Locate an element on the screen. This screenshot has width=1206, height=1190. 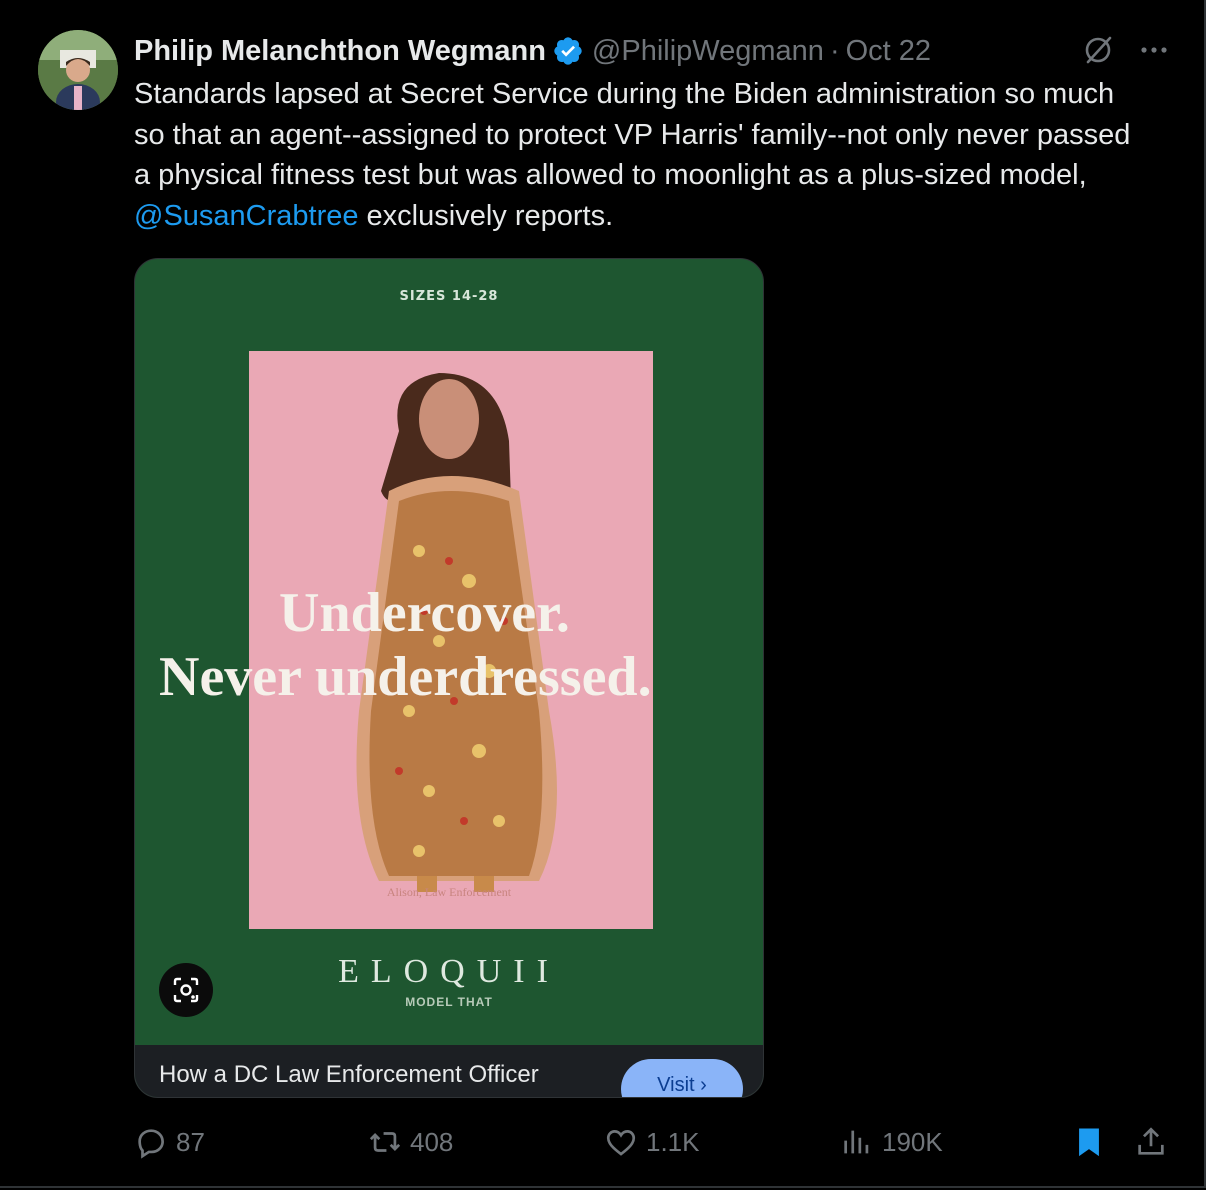
grok-icon is located at coordinates (1098, 50).